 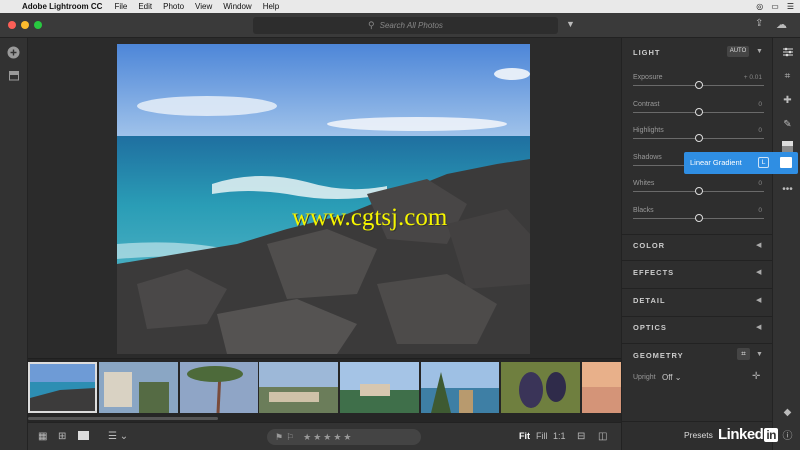 What do you see at coordinates (716, 162) in the screenshot?
I see `tooltip-label: Linear Gradient` at bounding box center [716, 162].